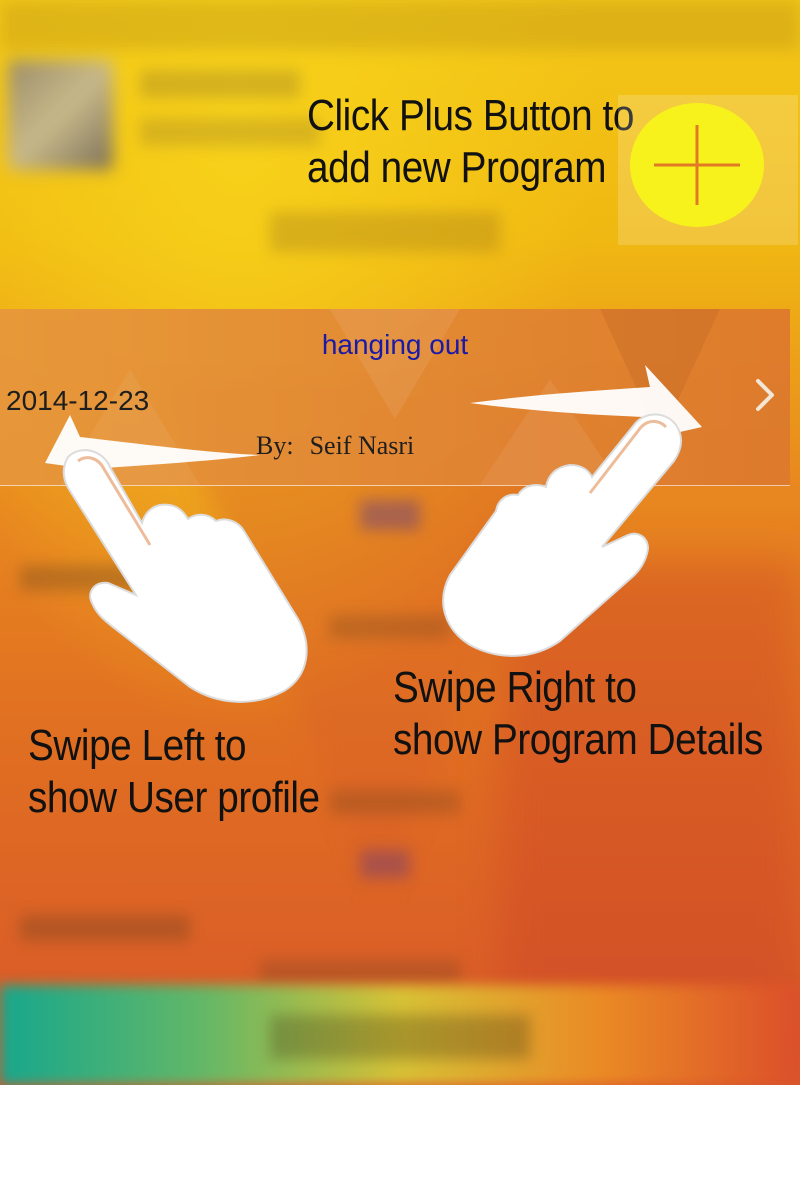 The height and width of the screenshot is (1200, 800). I want to click on swipe-left-hand-icon, so click(176, 559).